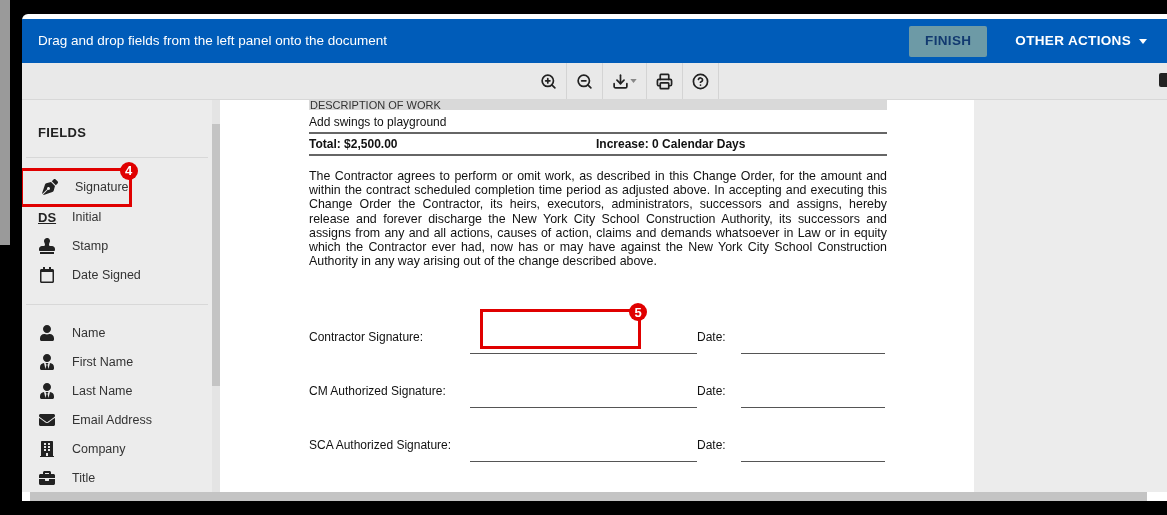  What do you see at coordinates (117, 449) in the screenshot?
I see `field-item: Company` at bounding box center [117, 449].